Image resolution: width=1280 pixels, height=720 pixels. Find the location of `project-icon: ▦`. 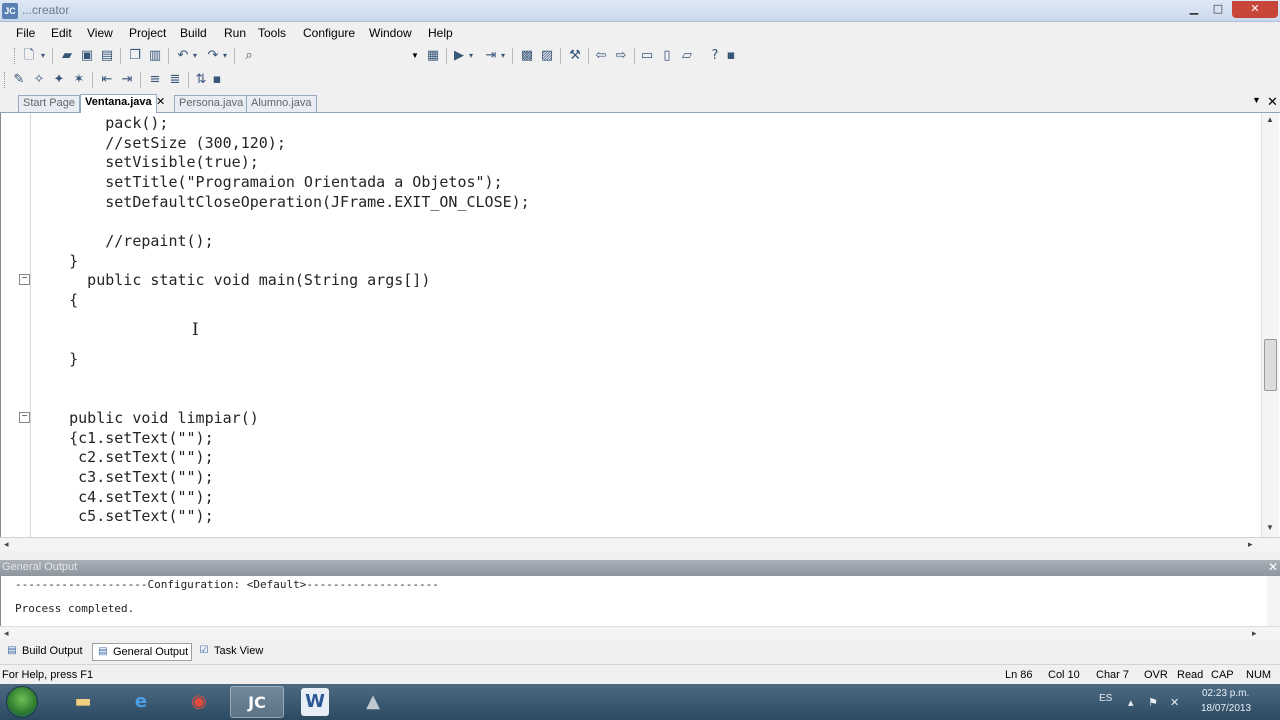

project-icon: ▦ is located at coordinates (433, 56).